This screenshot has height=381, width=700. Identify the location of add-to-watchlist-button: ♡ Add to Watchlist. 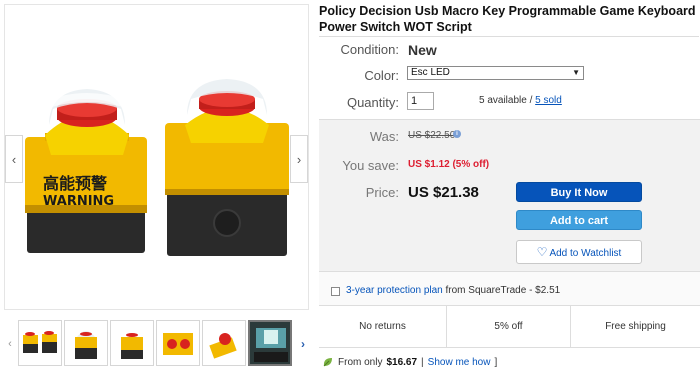
(579, 252).